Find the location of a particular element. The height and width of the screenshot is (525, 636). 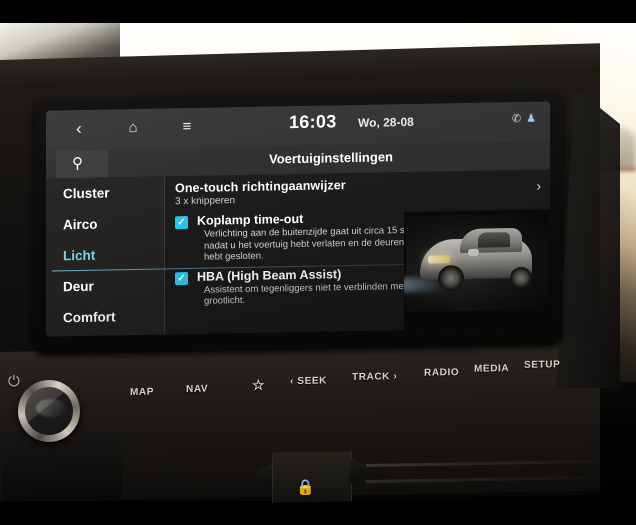

person-sound-icon: ♟ is located at coordinates (531, 118).